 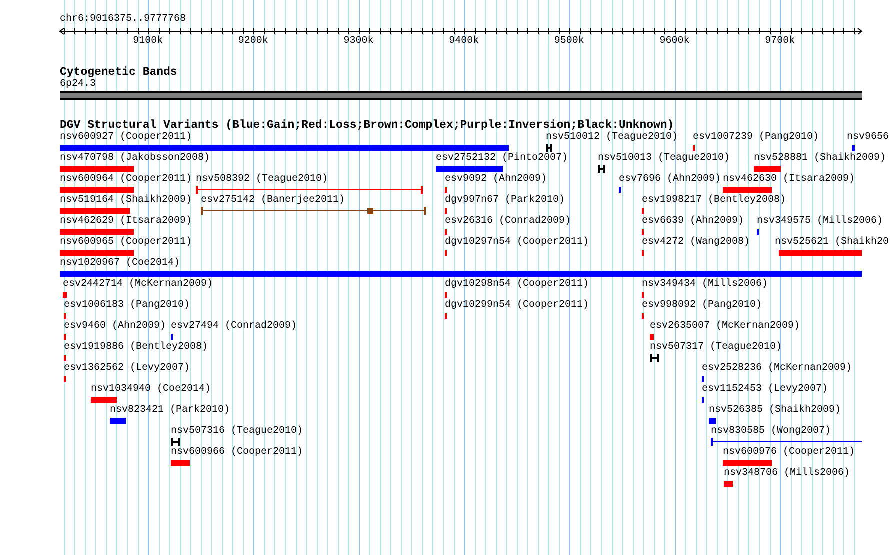 What do you see at coordinates (789, 180) in the screenshot?
I see `variant-label: nsv462630 (Itsara2009)` at bounding box center [789, 180].